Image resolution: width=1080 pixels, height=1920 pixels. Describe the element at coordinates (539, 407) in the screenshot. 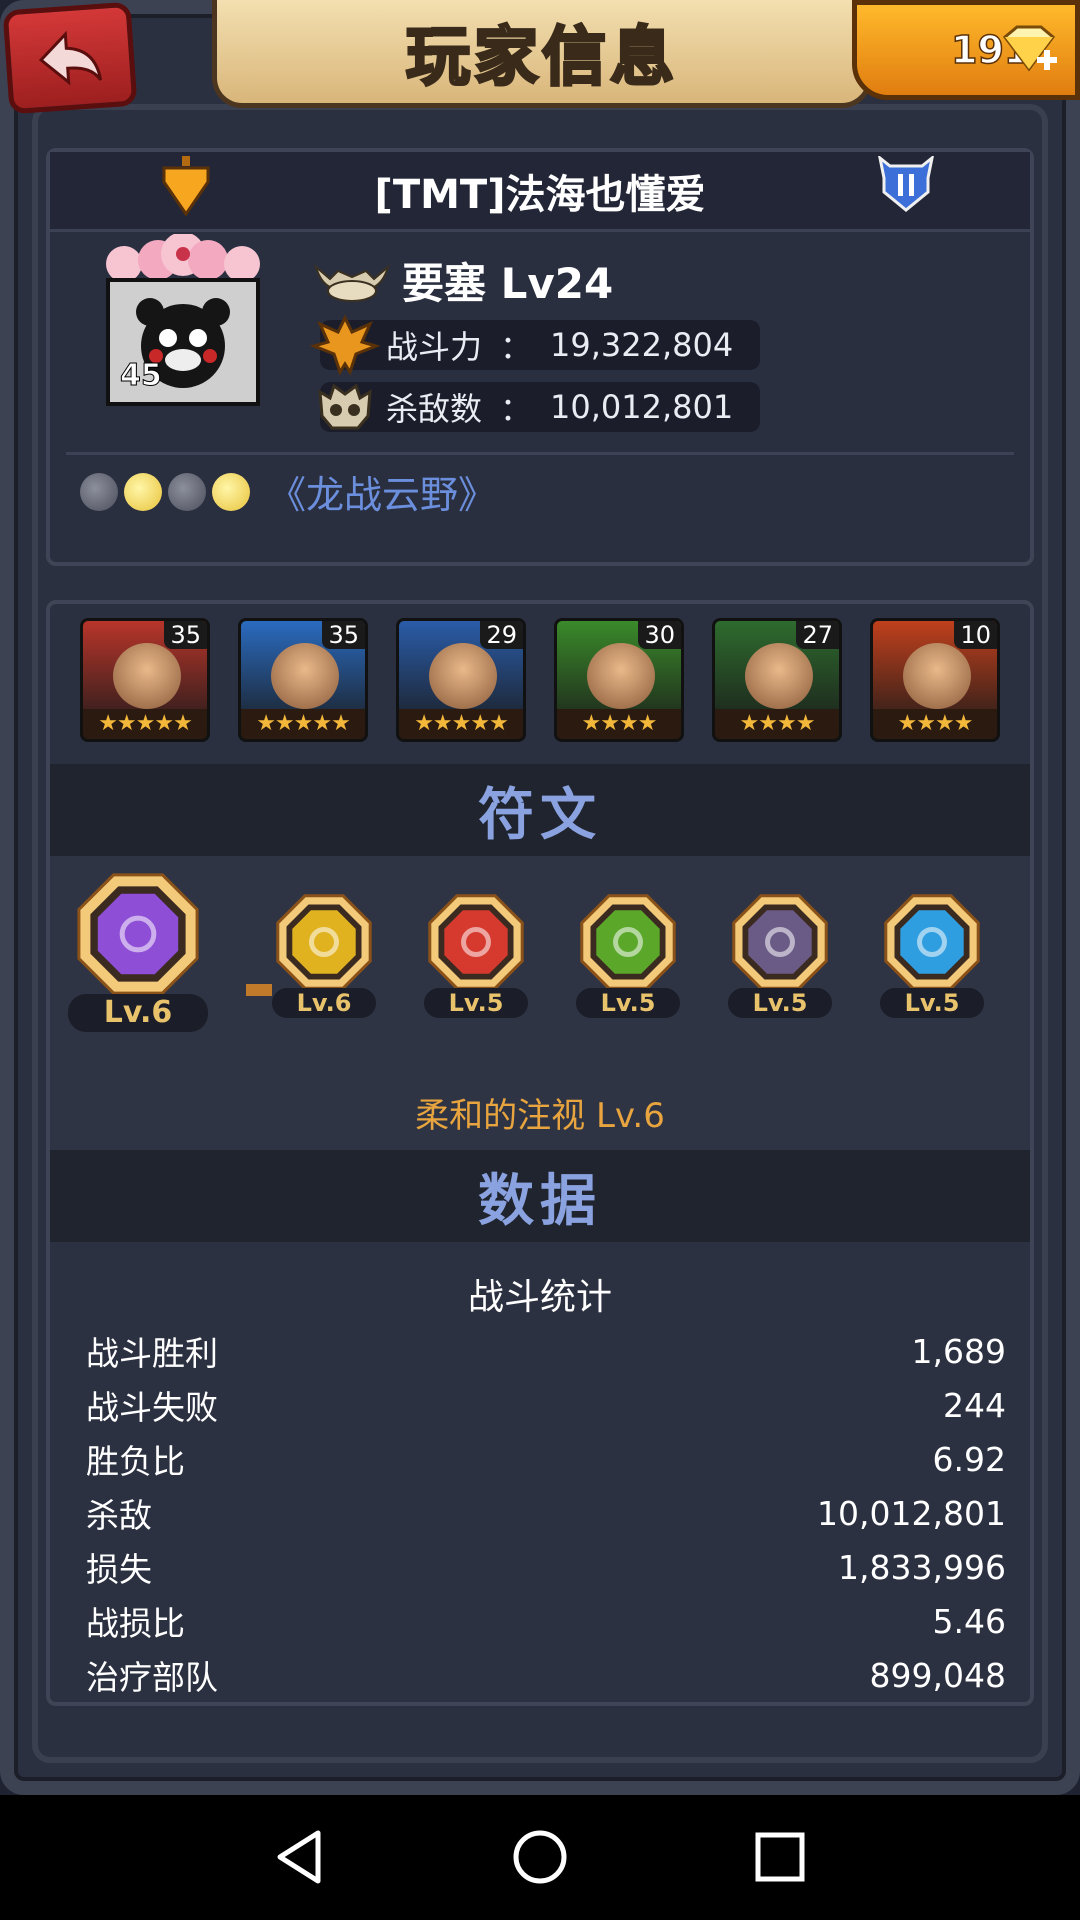

I see `kills-row: 杀敌数 ： 10,012,801` at that location.